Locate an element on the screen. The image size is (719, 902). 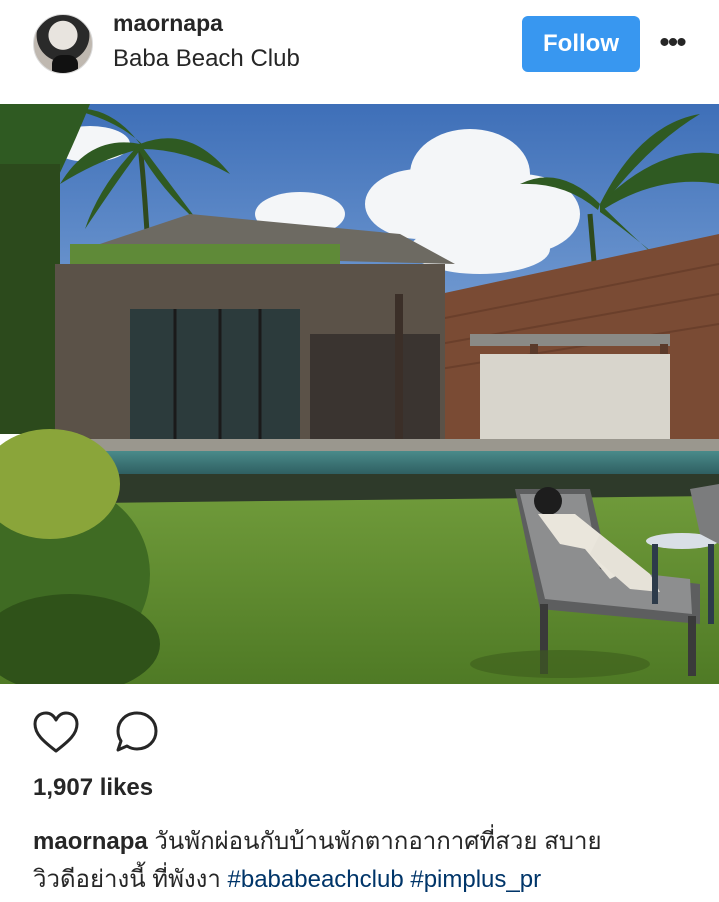
post-header: maornapa Baba Beach Club Follow ••• is located at coordinates (359, 52).